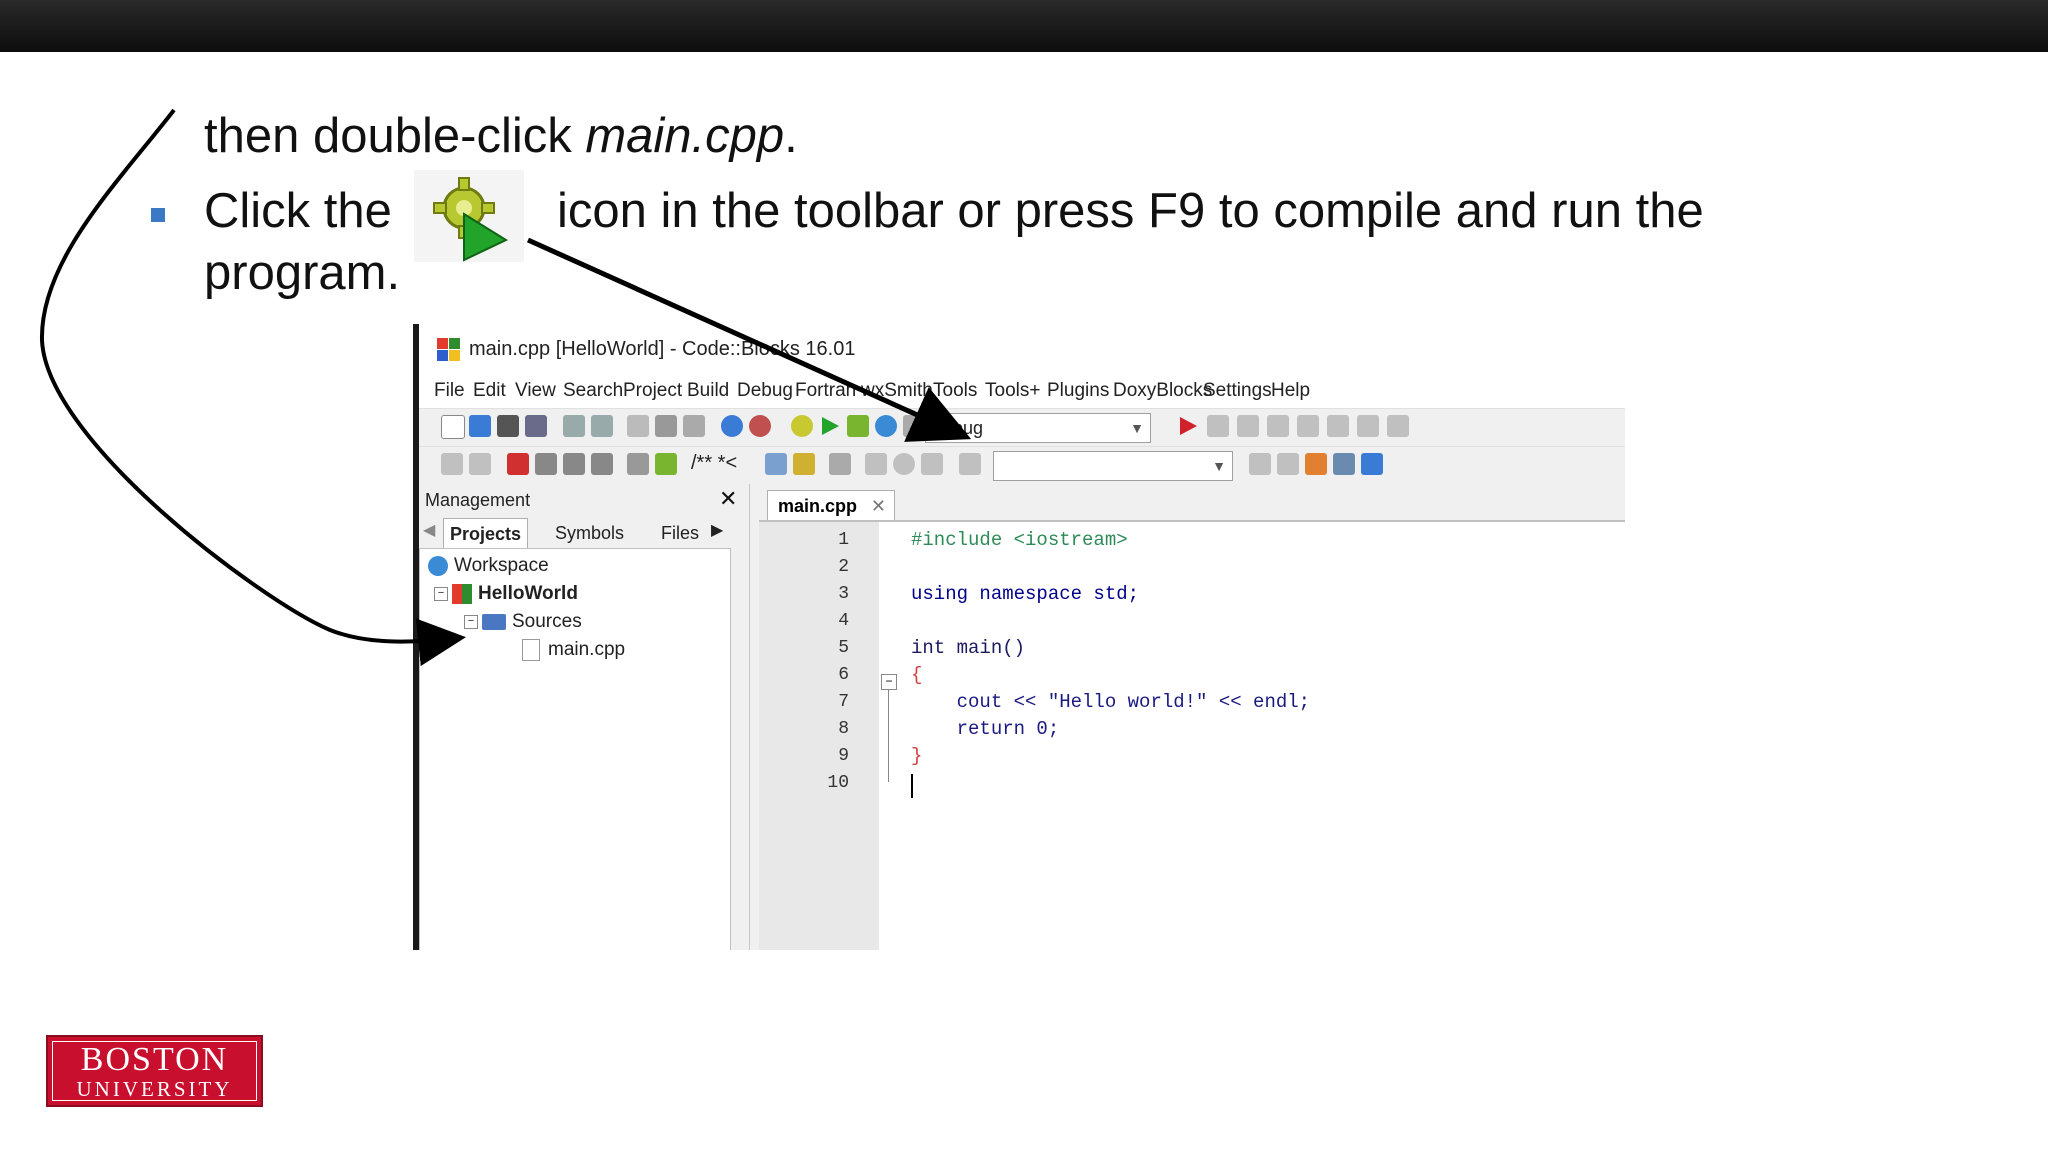 The height and width of the screenshot is (1152, 2048). I want to click on boston-university-logo: BOSTON UNIVERSITY, so click(154, 1071).